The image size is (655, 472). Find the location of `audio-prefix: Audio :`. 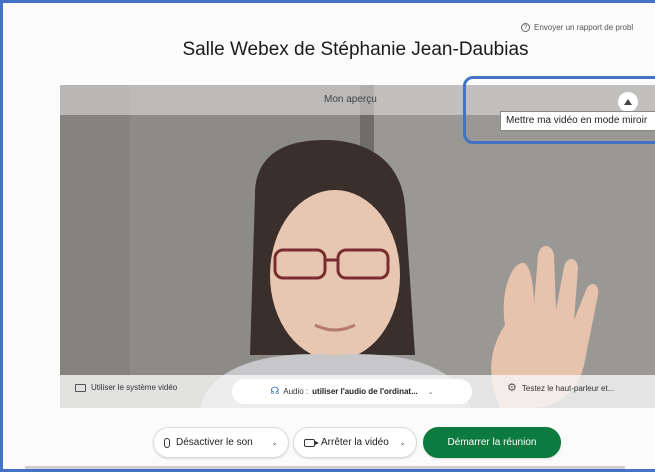

audio-prefix: Audio : is located at coordinates (296, 391).